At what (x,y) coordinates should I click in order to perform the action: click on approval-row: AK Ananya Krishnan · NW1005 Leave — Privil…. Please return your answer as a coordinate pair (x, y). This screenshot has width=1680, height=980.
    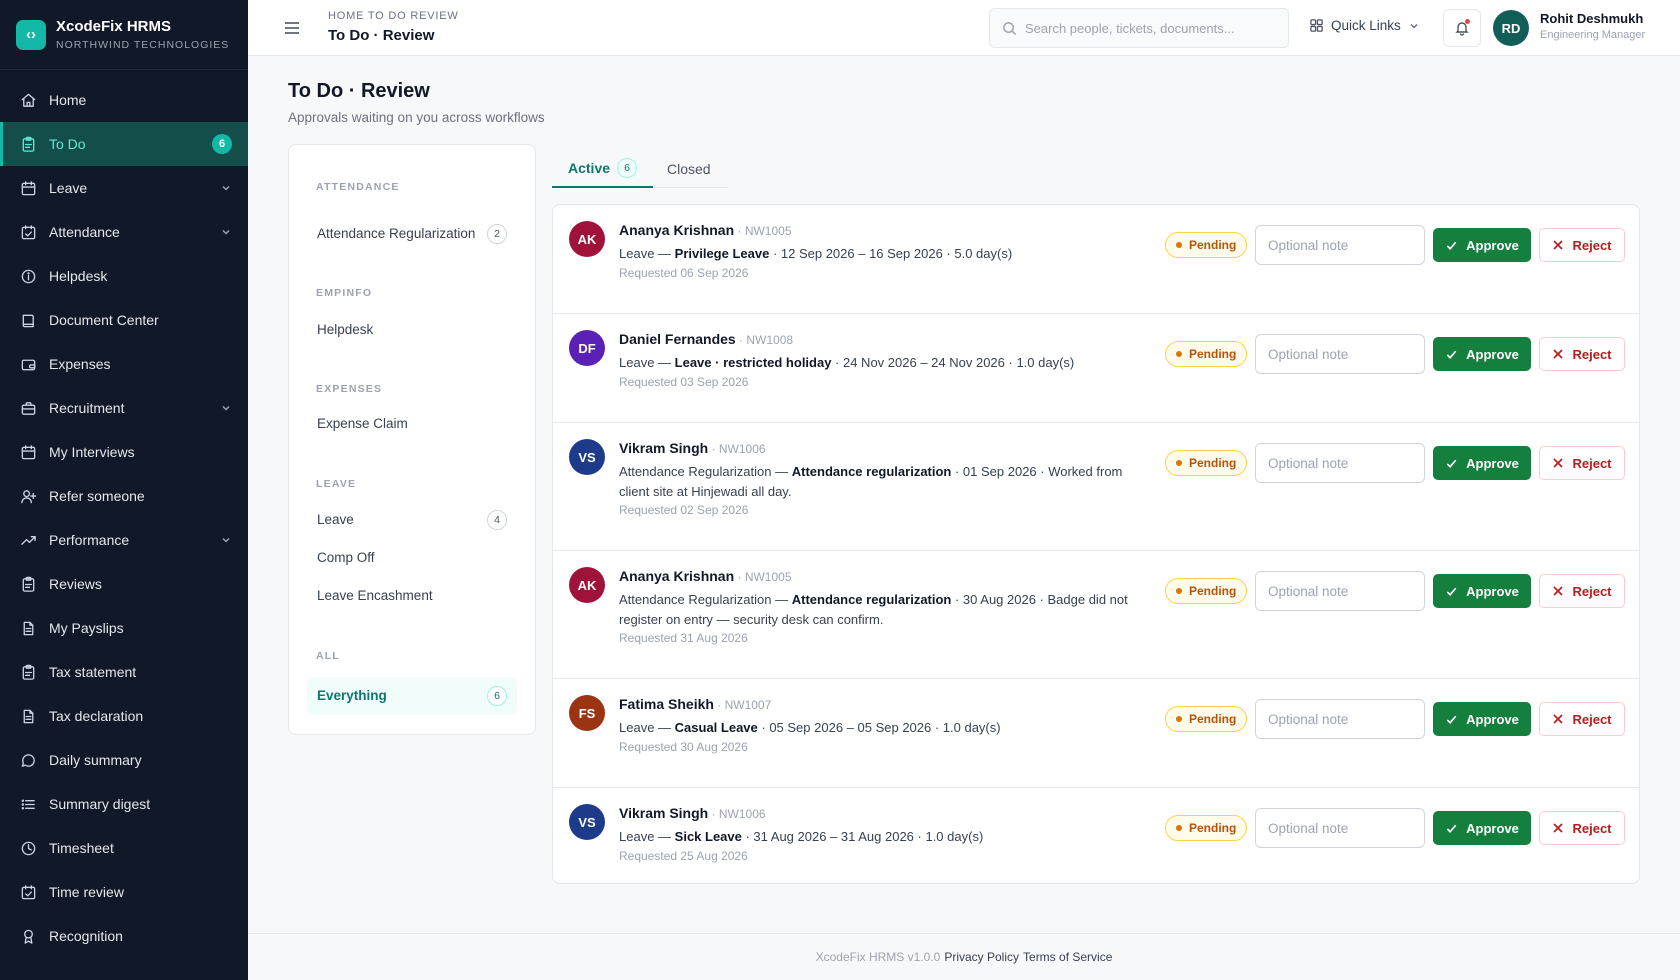
    Looking at the image, I should click on (1096, 259).